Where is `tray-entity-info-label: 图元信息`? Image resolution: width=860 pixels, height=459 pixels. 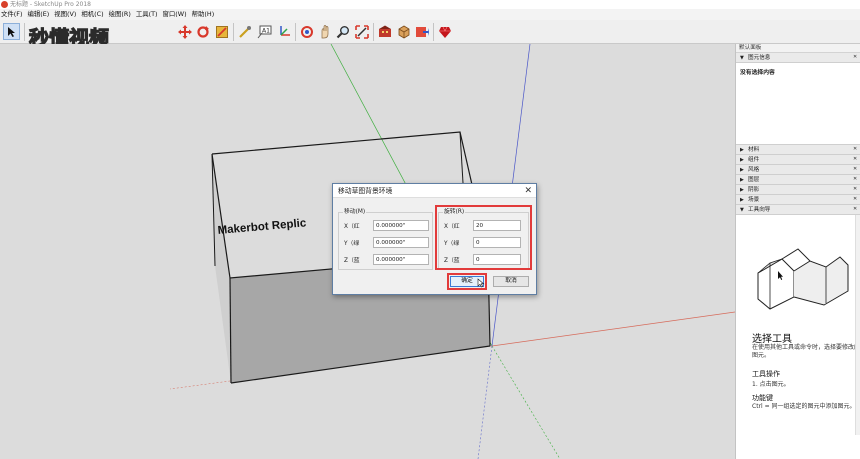 tray-entity-info-label: 图元信息 is located at coordinates (759, 58).